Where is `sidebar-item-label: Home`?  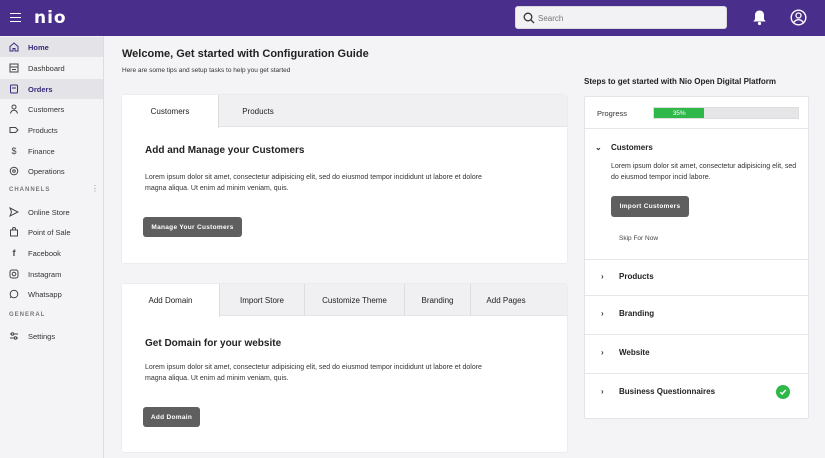 sidebar-item-label: Home is located at coordinates (38, 47).